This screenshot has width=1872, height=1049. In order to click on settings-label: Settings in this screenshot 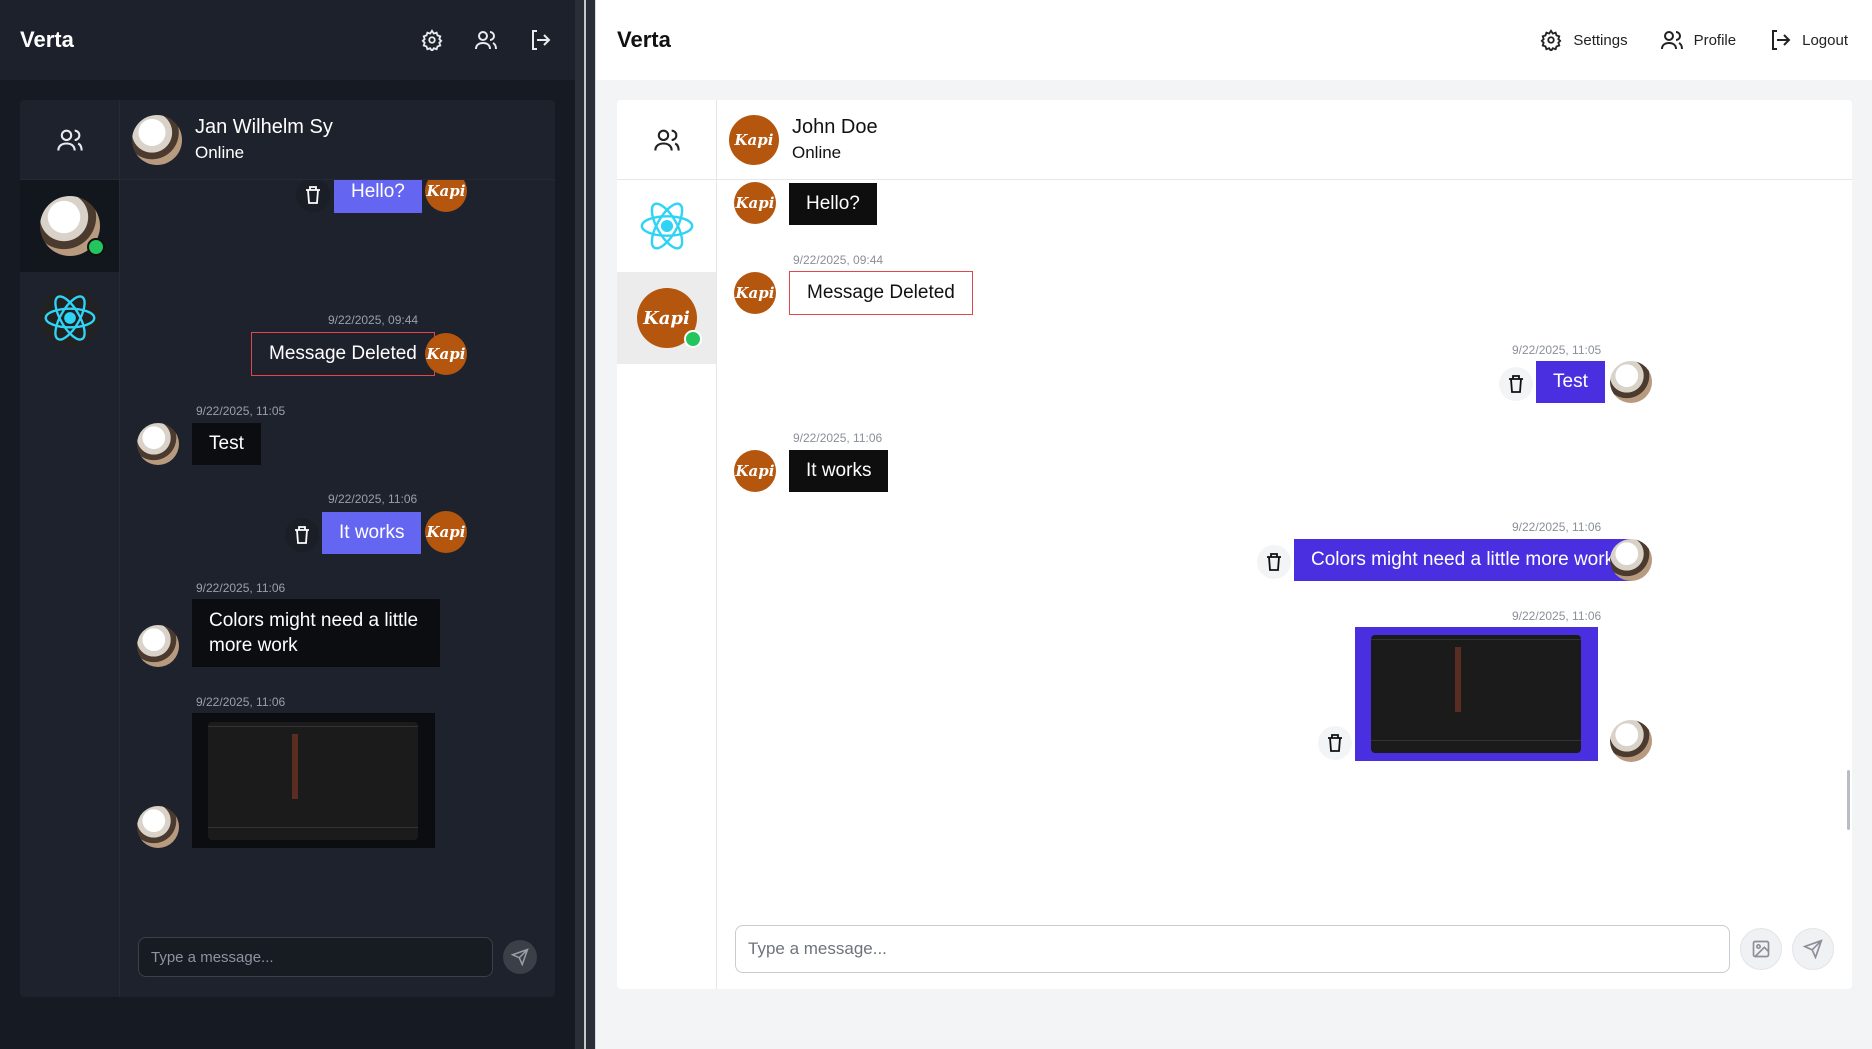, I will do `click(1600, 40)`.